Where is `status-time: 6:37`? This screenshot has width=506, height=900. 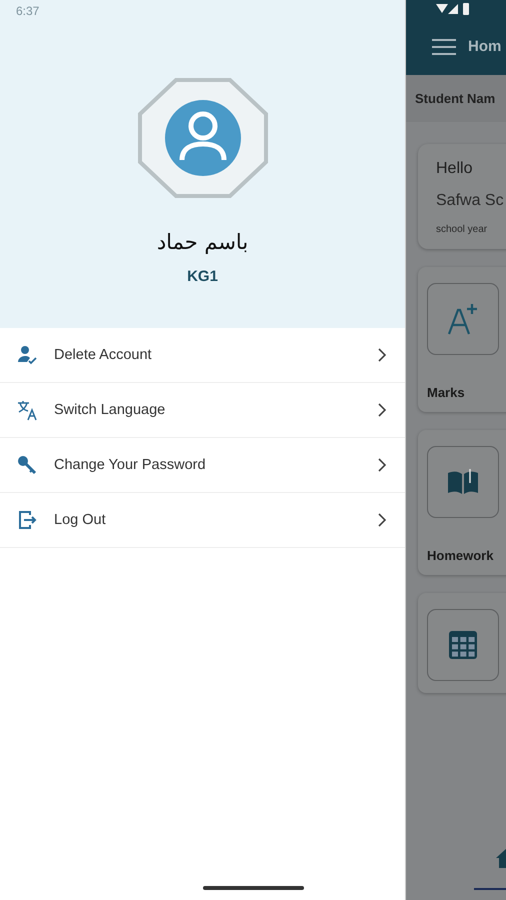 status-time: 6:37 is located at coordinates (28, 11).